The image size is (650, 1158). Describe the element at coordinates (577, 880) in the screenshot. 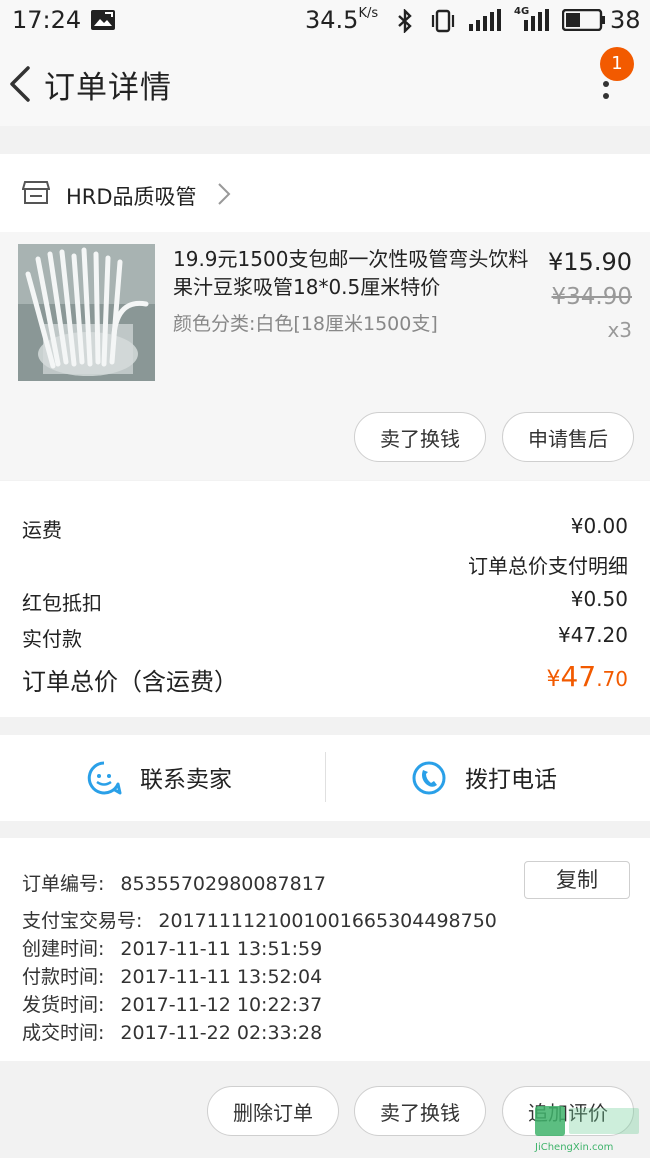

I see `copy-button: 复制` at that location.